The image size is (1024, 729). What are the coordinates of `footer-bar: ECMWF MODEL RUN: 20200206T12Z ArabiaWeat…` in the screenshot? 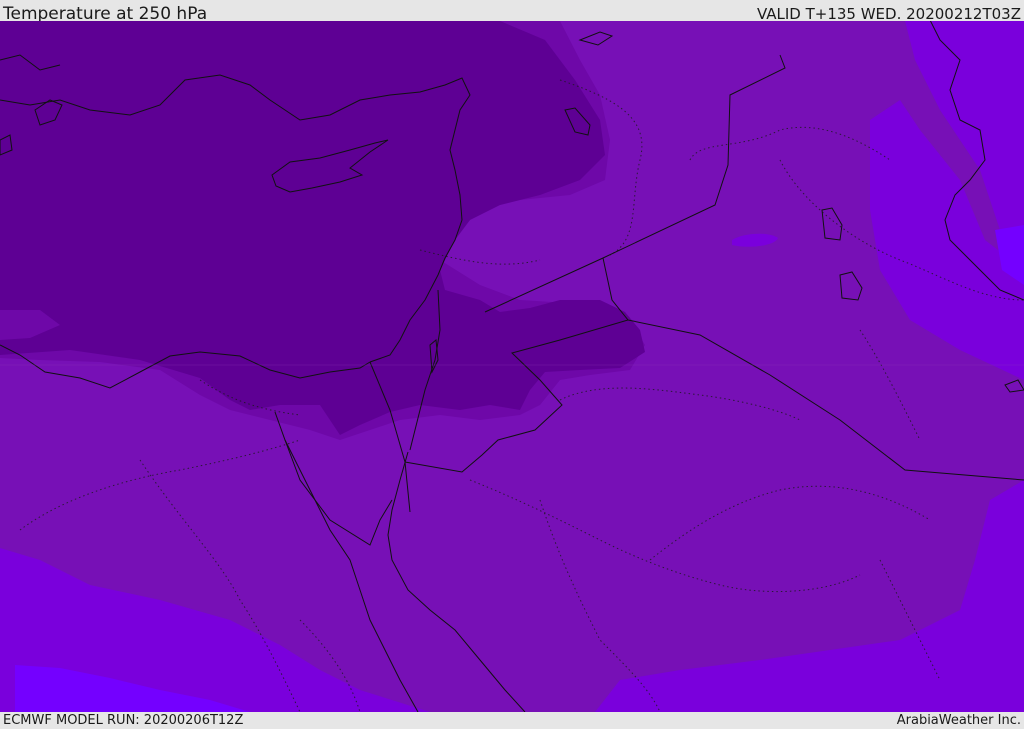 It's located at (512, 720).